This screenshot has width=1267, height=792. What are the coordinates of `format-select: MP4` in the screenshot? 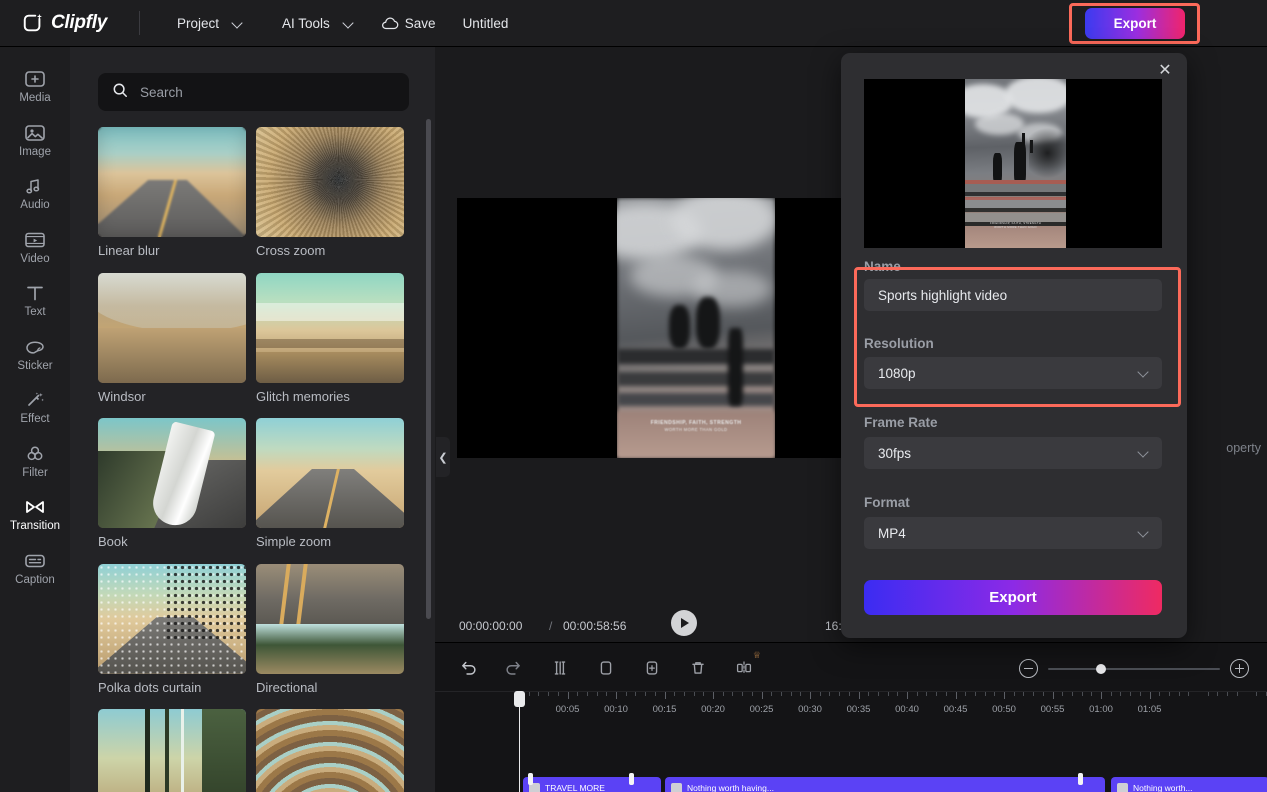 It's located at (1013, 533).